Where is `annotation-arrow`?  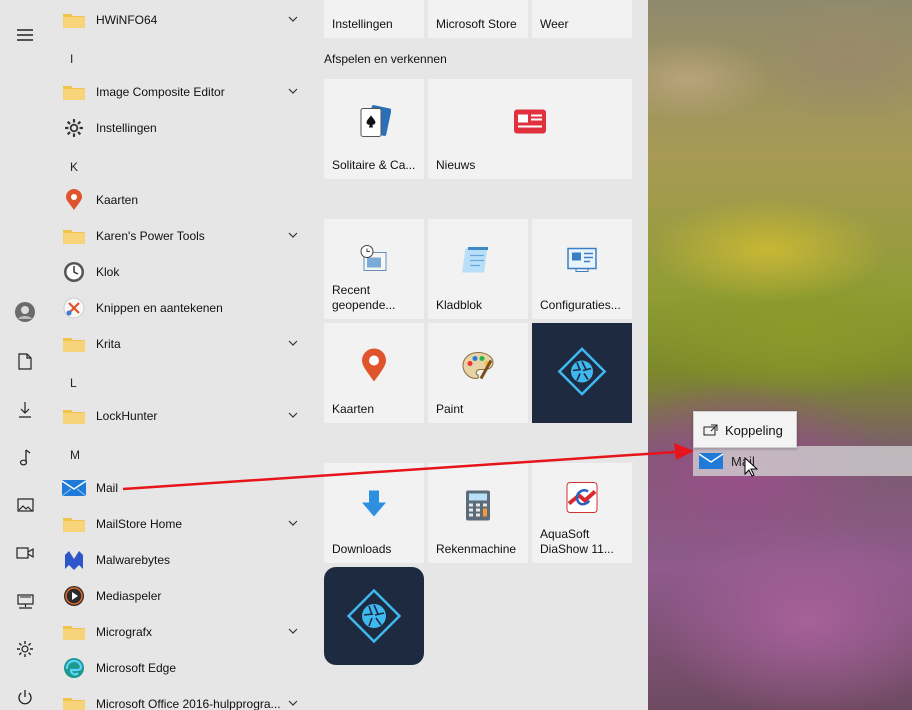
annotation-arrow is located at coordinates (408, 467).